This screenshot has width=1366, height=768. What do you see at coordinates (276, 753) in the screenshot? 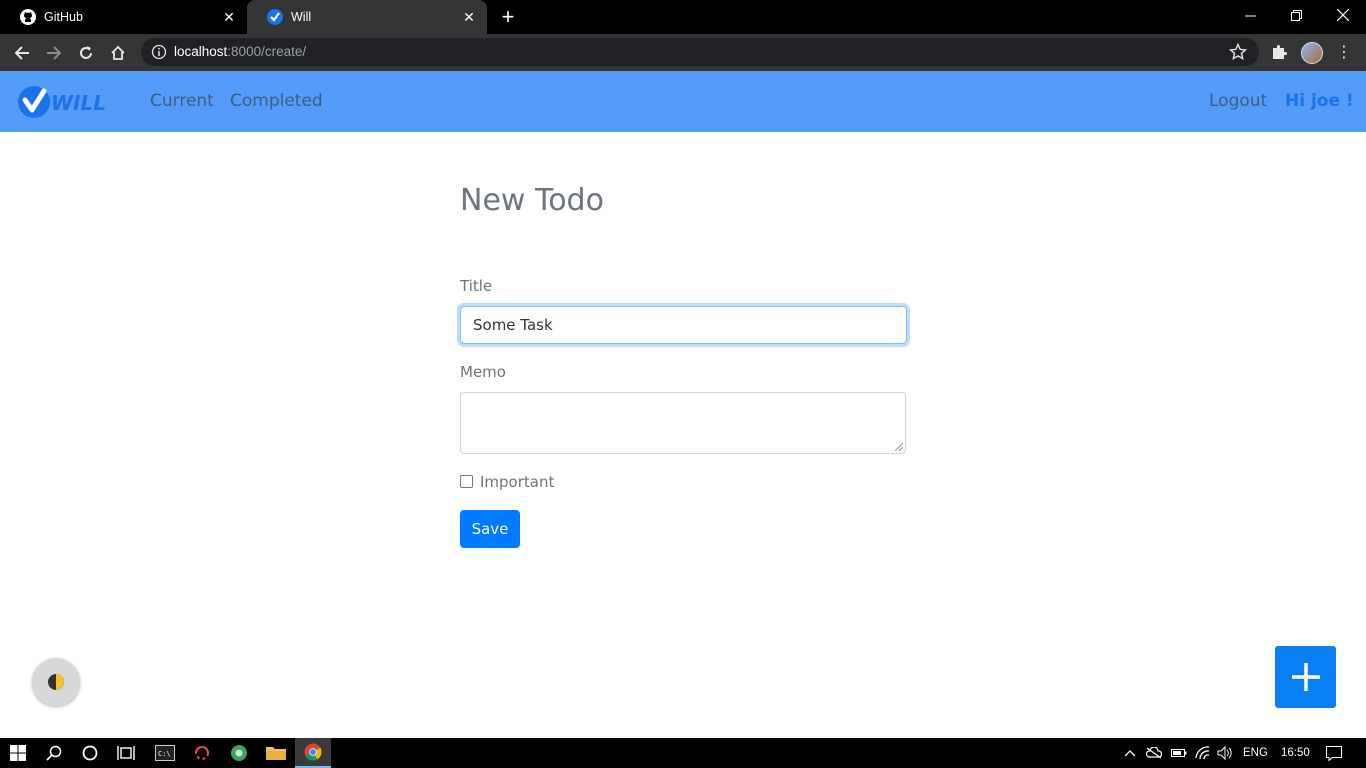
I see `file-explorer-icon` at bounding box center [276, 753].